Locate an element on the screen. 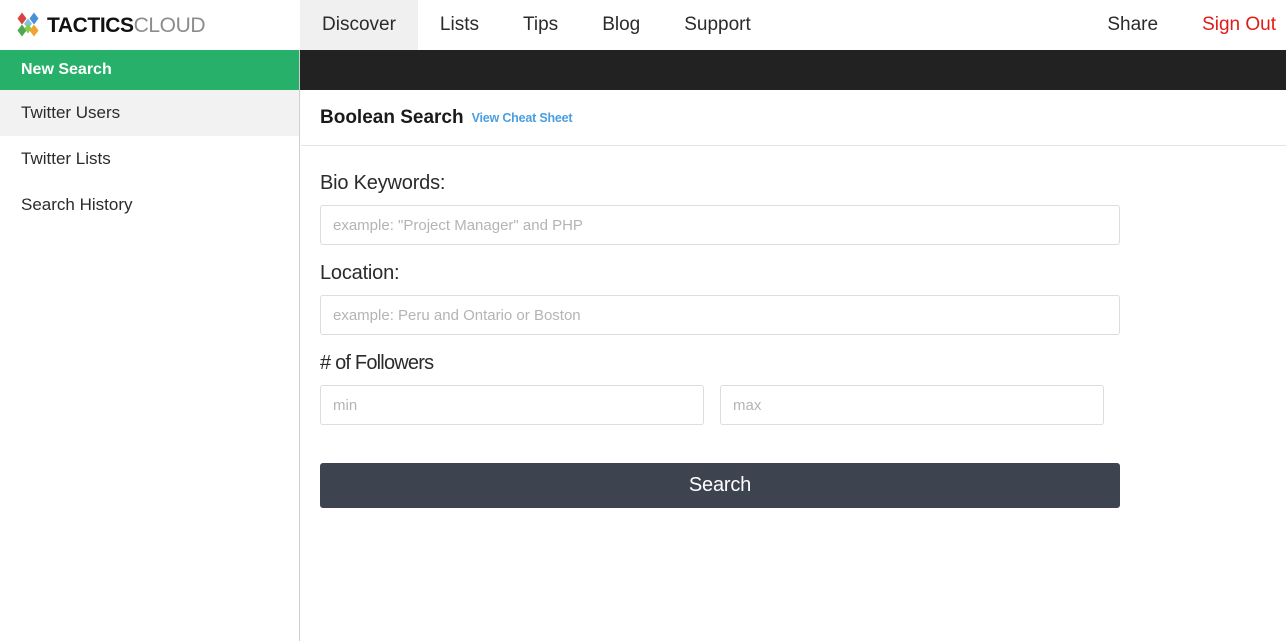 The width and height of the screenshot is (1286, 641). followers-label: # of Followers is located at coordinates (377, 363).